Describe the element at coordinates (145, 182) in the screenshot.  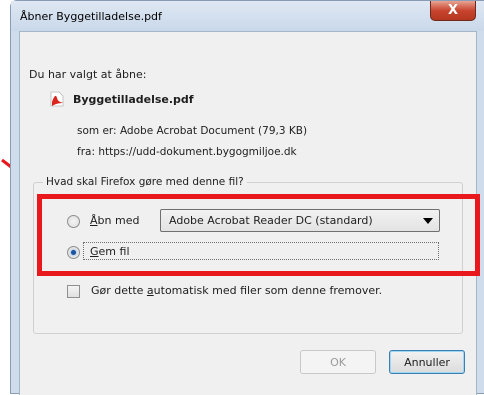
I see `action-question: Hvad skal Firefox gøre med denne fil?` at that location.